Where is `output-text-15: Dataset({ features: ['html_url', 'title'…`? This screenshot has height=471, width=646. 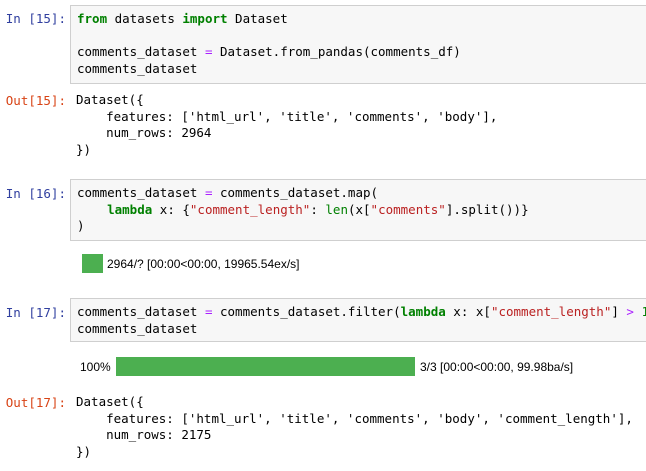 output-text-15: Dataset({ features: ['html_url', 'title'… is located at coordinates (286, 125).